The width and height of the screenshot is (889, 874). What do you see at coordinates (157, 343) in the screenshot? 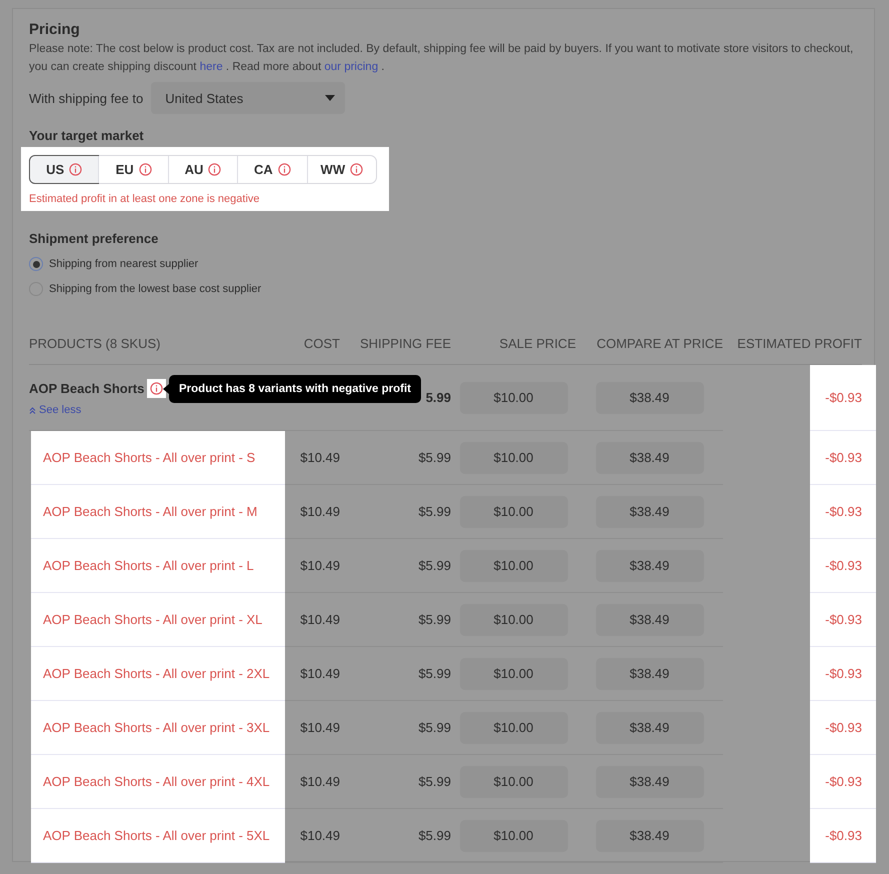
I see `column-header: PRODUCTS (8 SKUS)` at bounding box center [157, 343].